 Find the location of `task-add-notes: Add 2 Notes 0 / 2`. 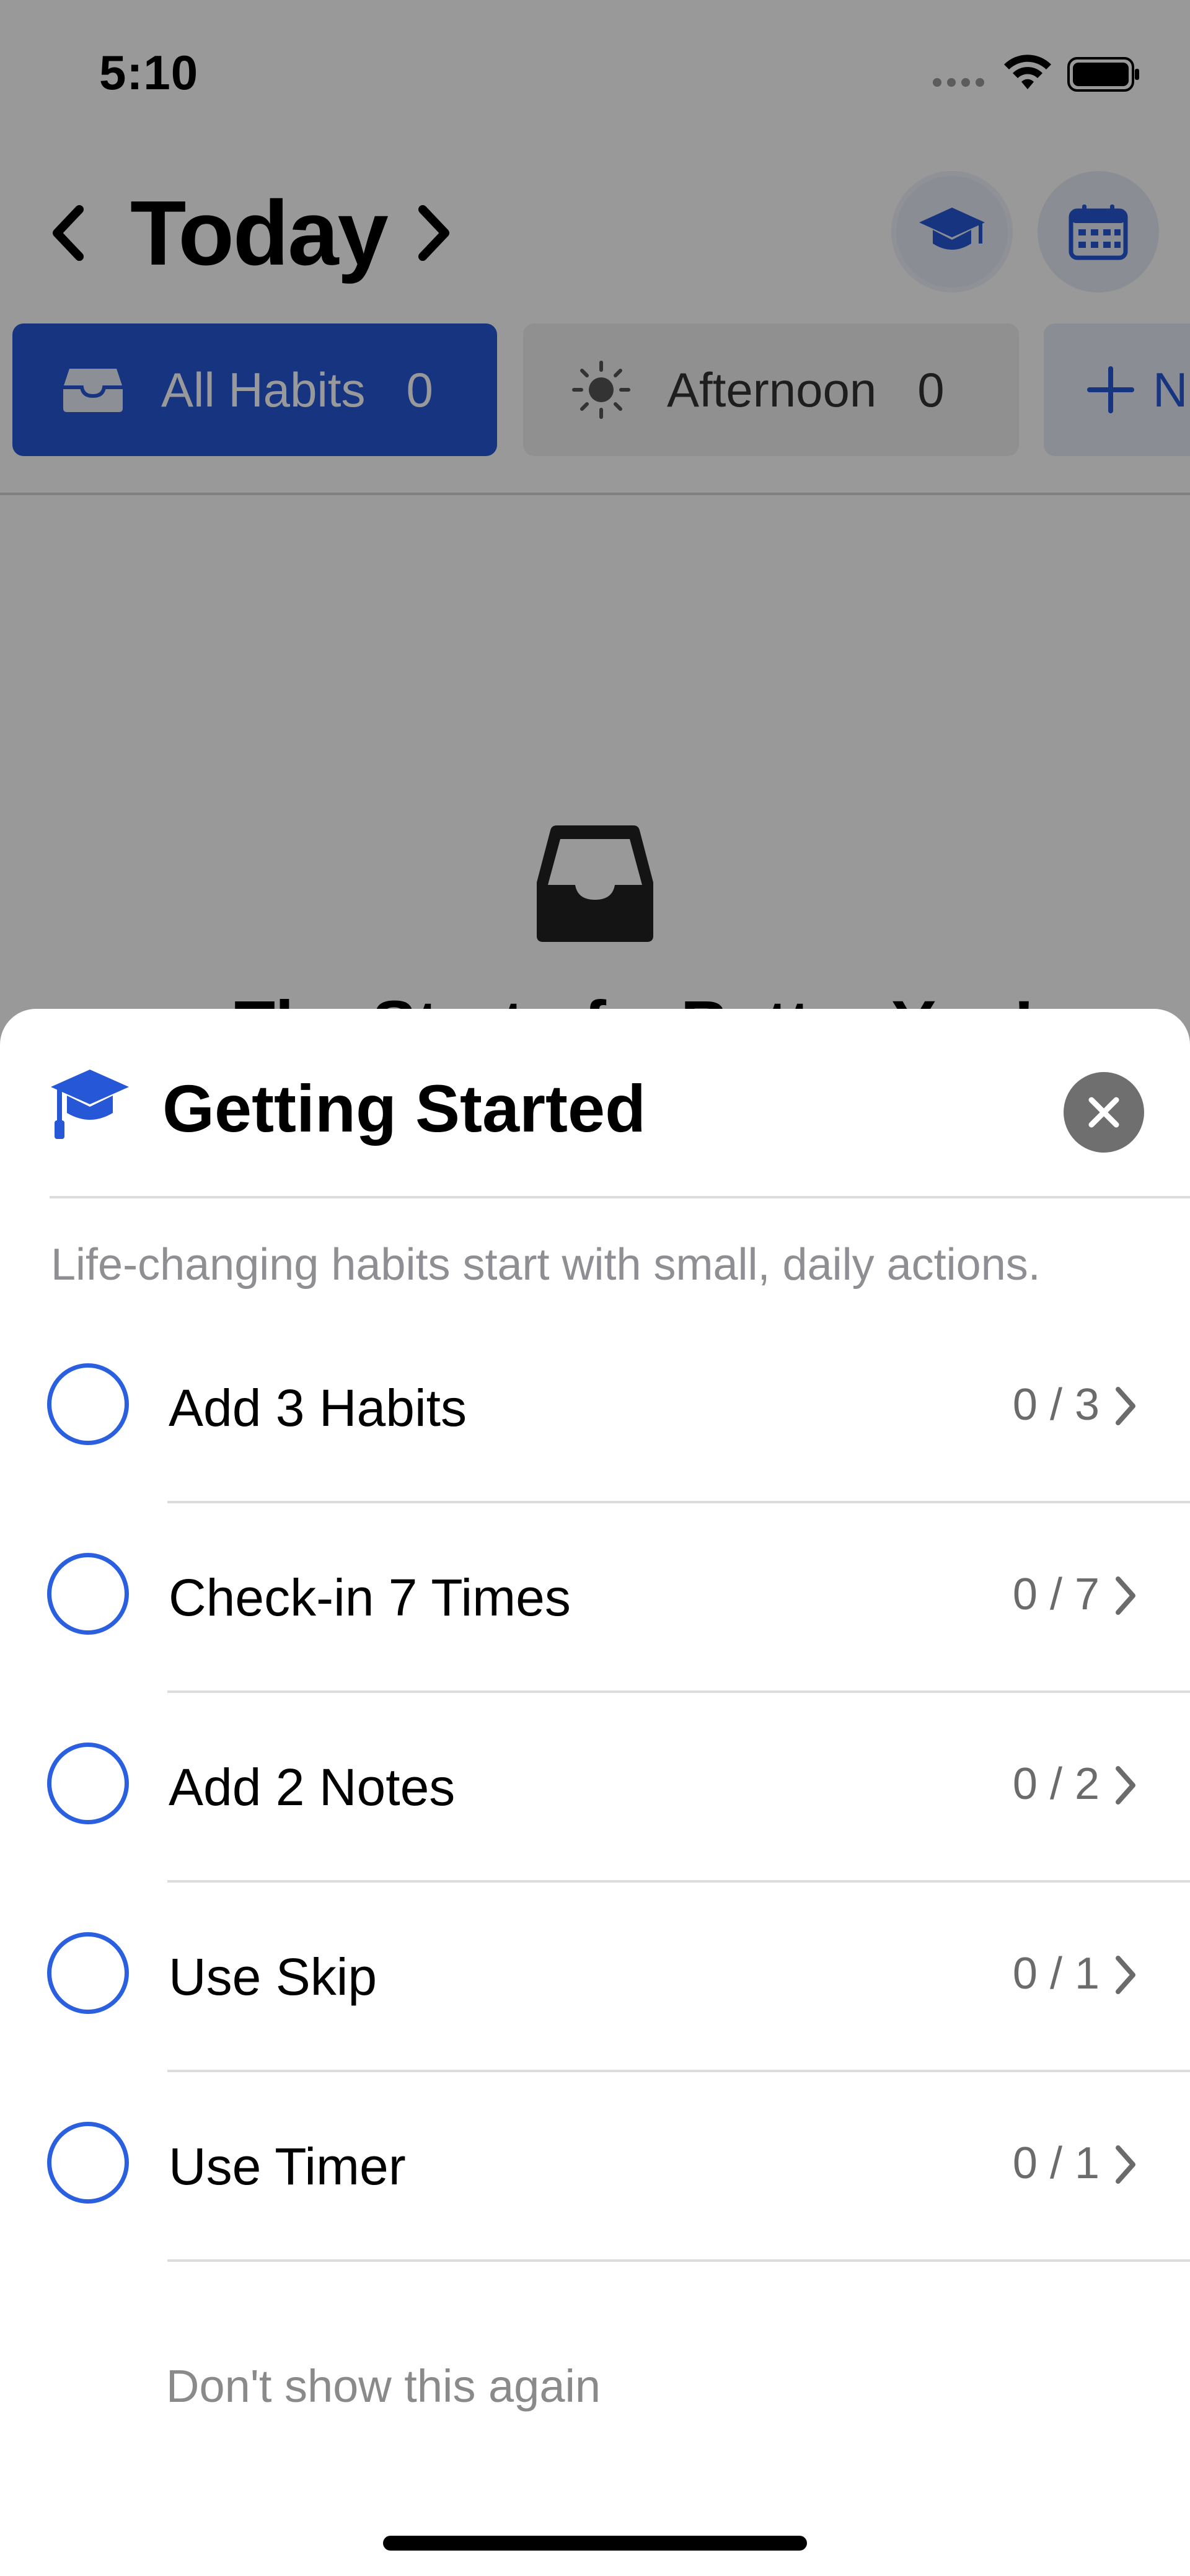

task-add-notes: Add 2 Notes 0 / 2 is located at coordinates (595, 1788).